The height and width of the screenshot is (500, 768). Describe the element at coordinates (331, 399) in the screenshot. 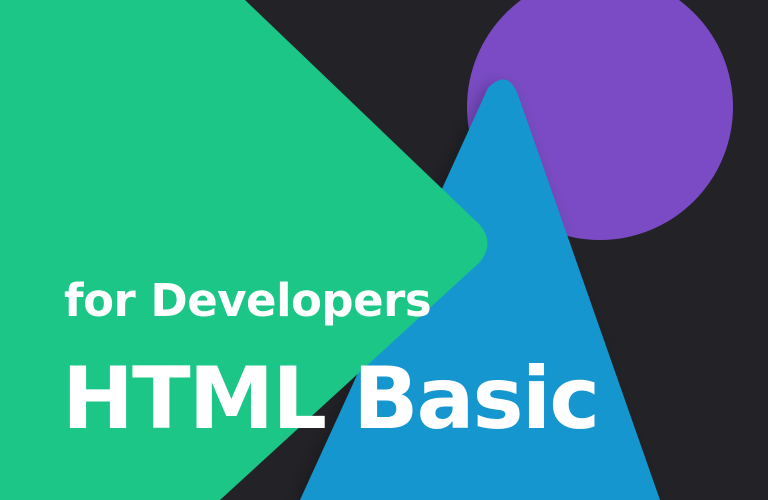

I see `cover-title: HTML Basic` at that location.